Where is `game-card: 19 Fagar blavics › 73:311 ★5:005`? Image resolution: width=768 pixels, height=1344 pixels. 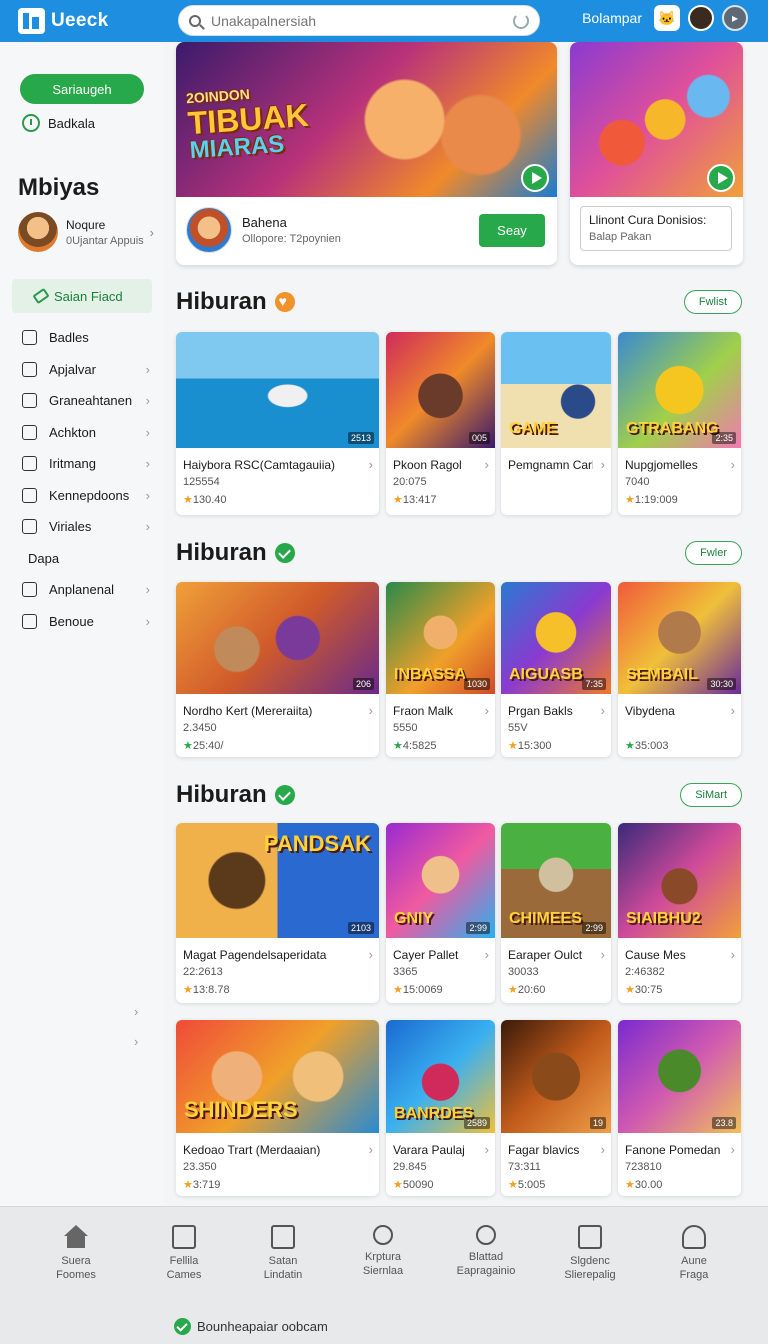
game-card: 19 Fagar blavics › 73:311 ★5:005 is located at coordinates (556, 1108).